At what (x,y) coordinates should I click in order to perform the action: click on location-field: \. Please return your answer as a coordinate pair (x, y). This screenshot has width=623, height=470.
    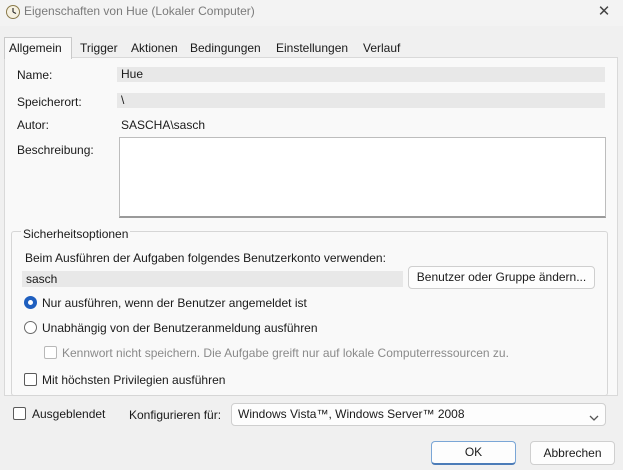
    Looking at the image, I should click on (361, 100).